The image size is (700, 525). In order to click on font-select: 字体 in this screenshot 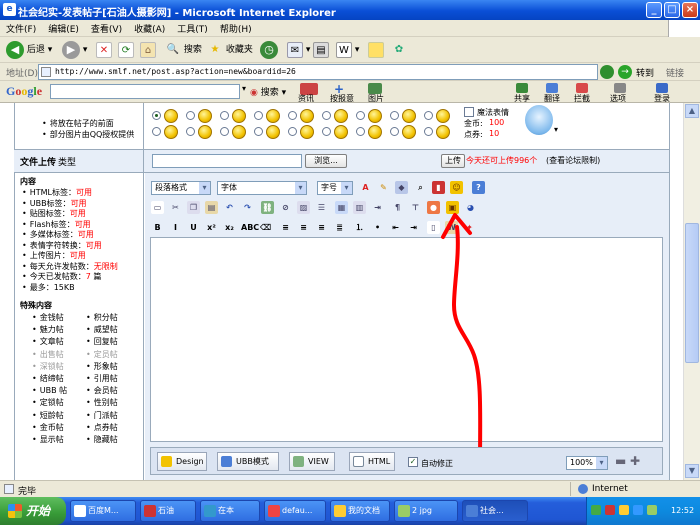, I will do `click(262, 188)`.